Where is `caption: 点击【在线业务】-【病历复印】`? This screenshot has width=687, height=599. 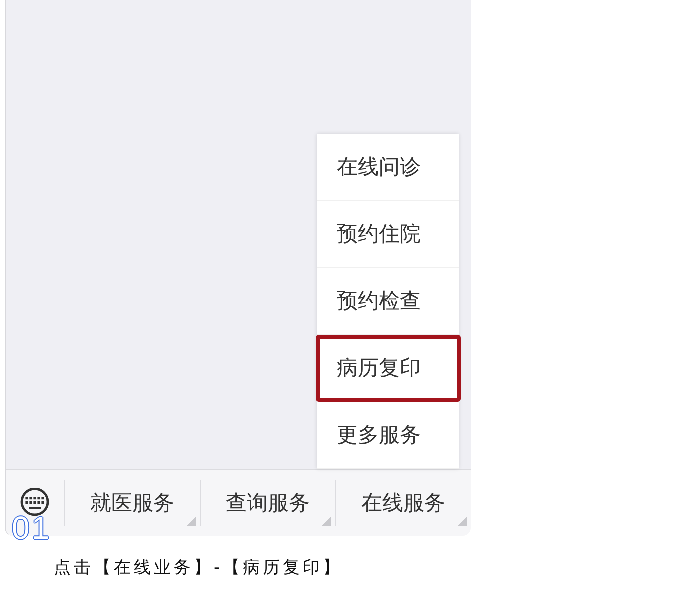
caption: 点击【在线业务】-【病历复印】 is located at coordinates (199, 568).